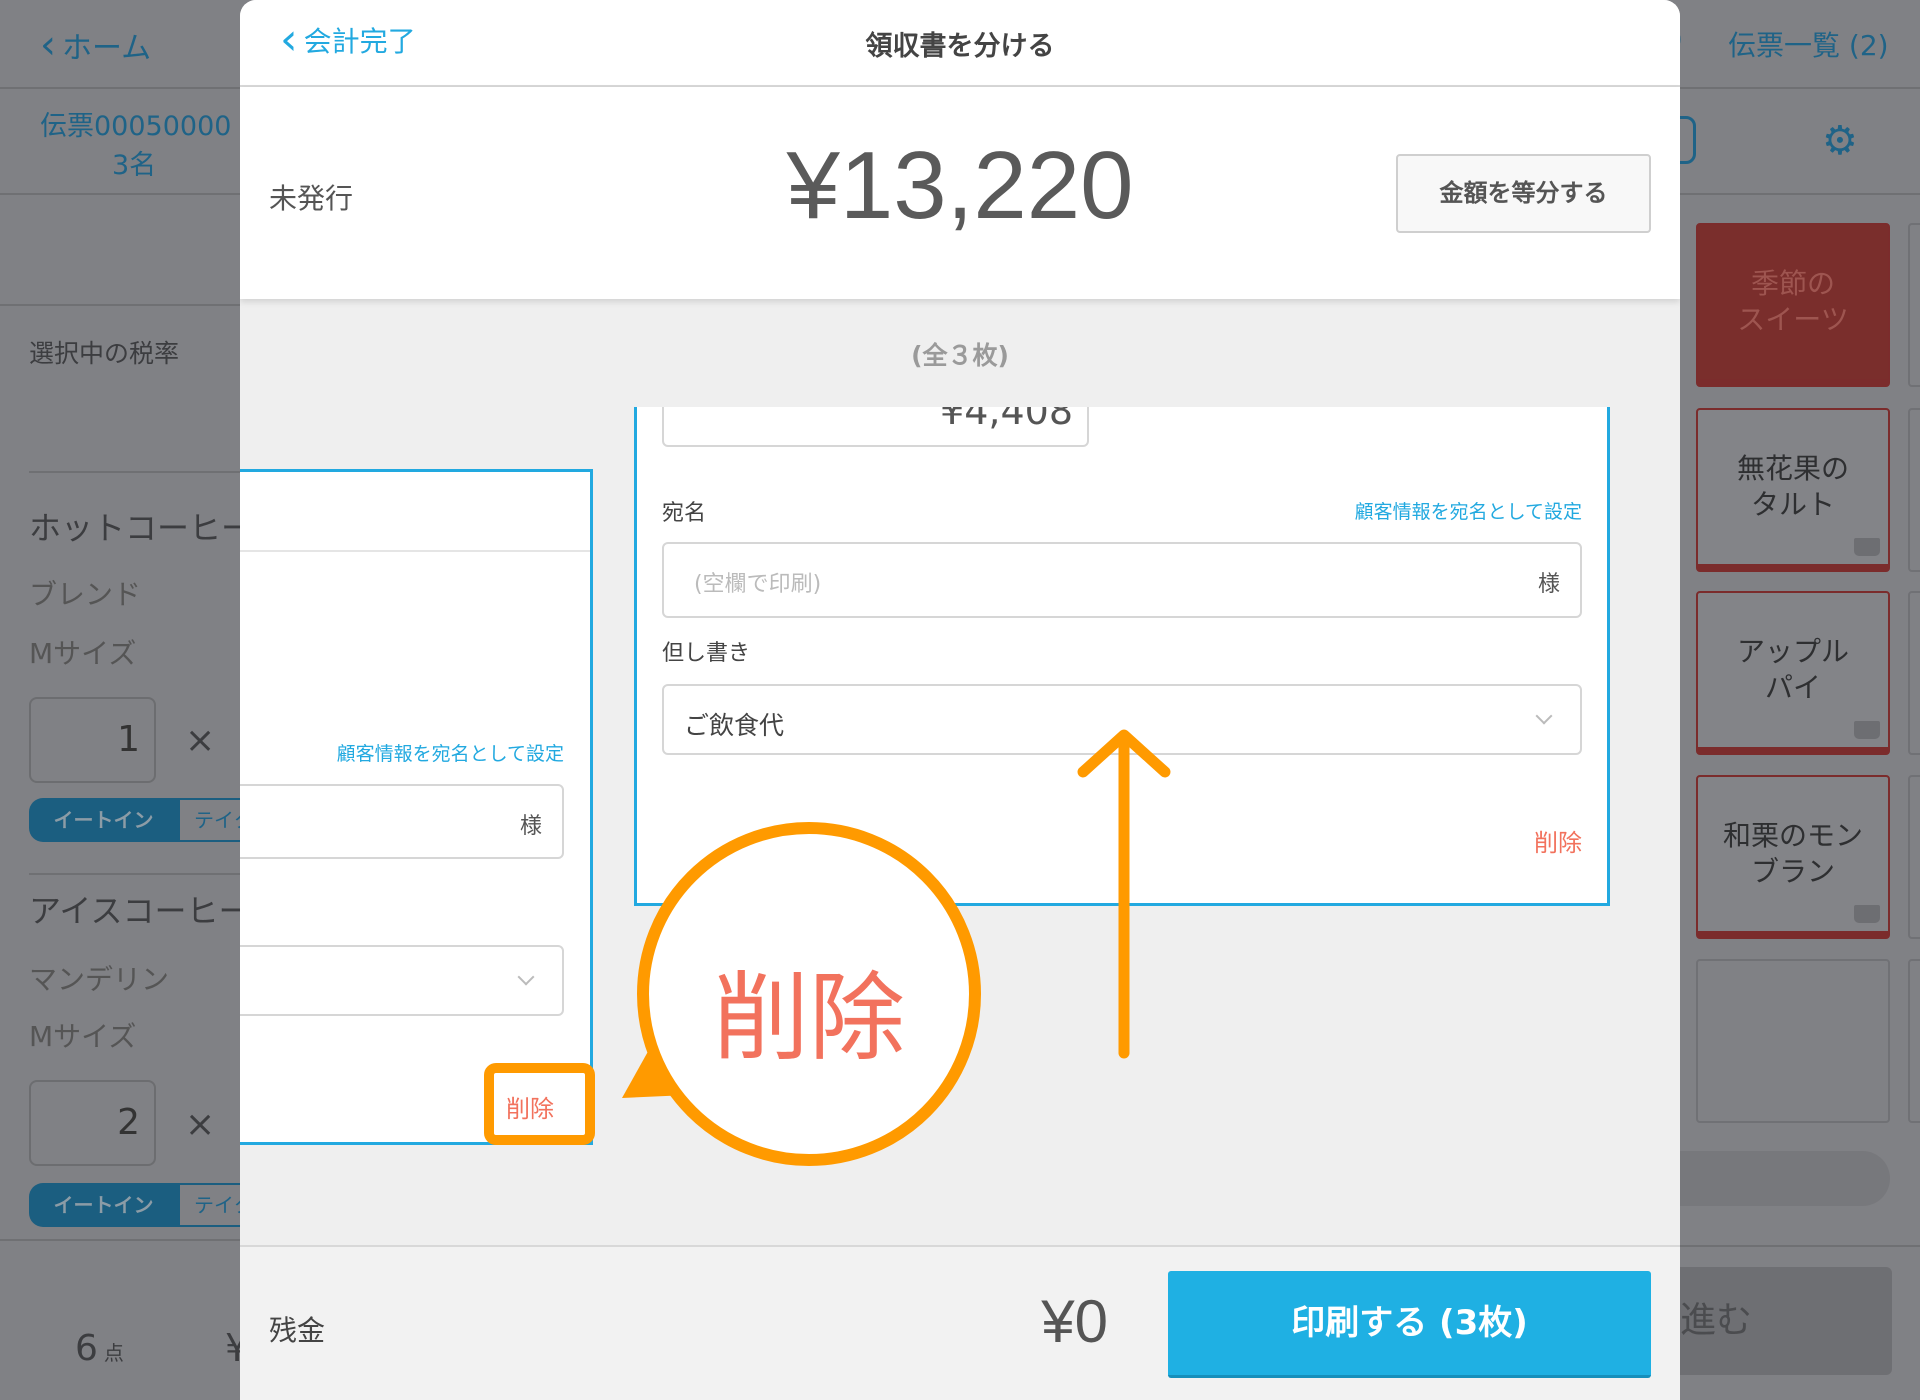 The image size is (1920, 1400). Describe the element at coordinates (1793, 301) in the screenshot. I see `tile-label: 季節の スイーツ` at that location.